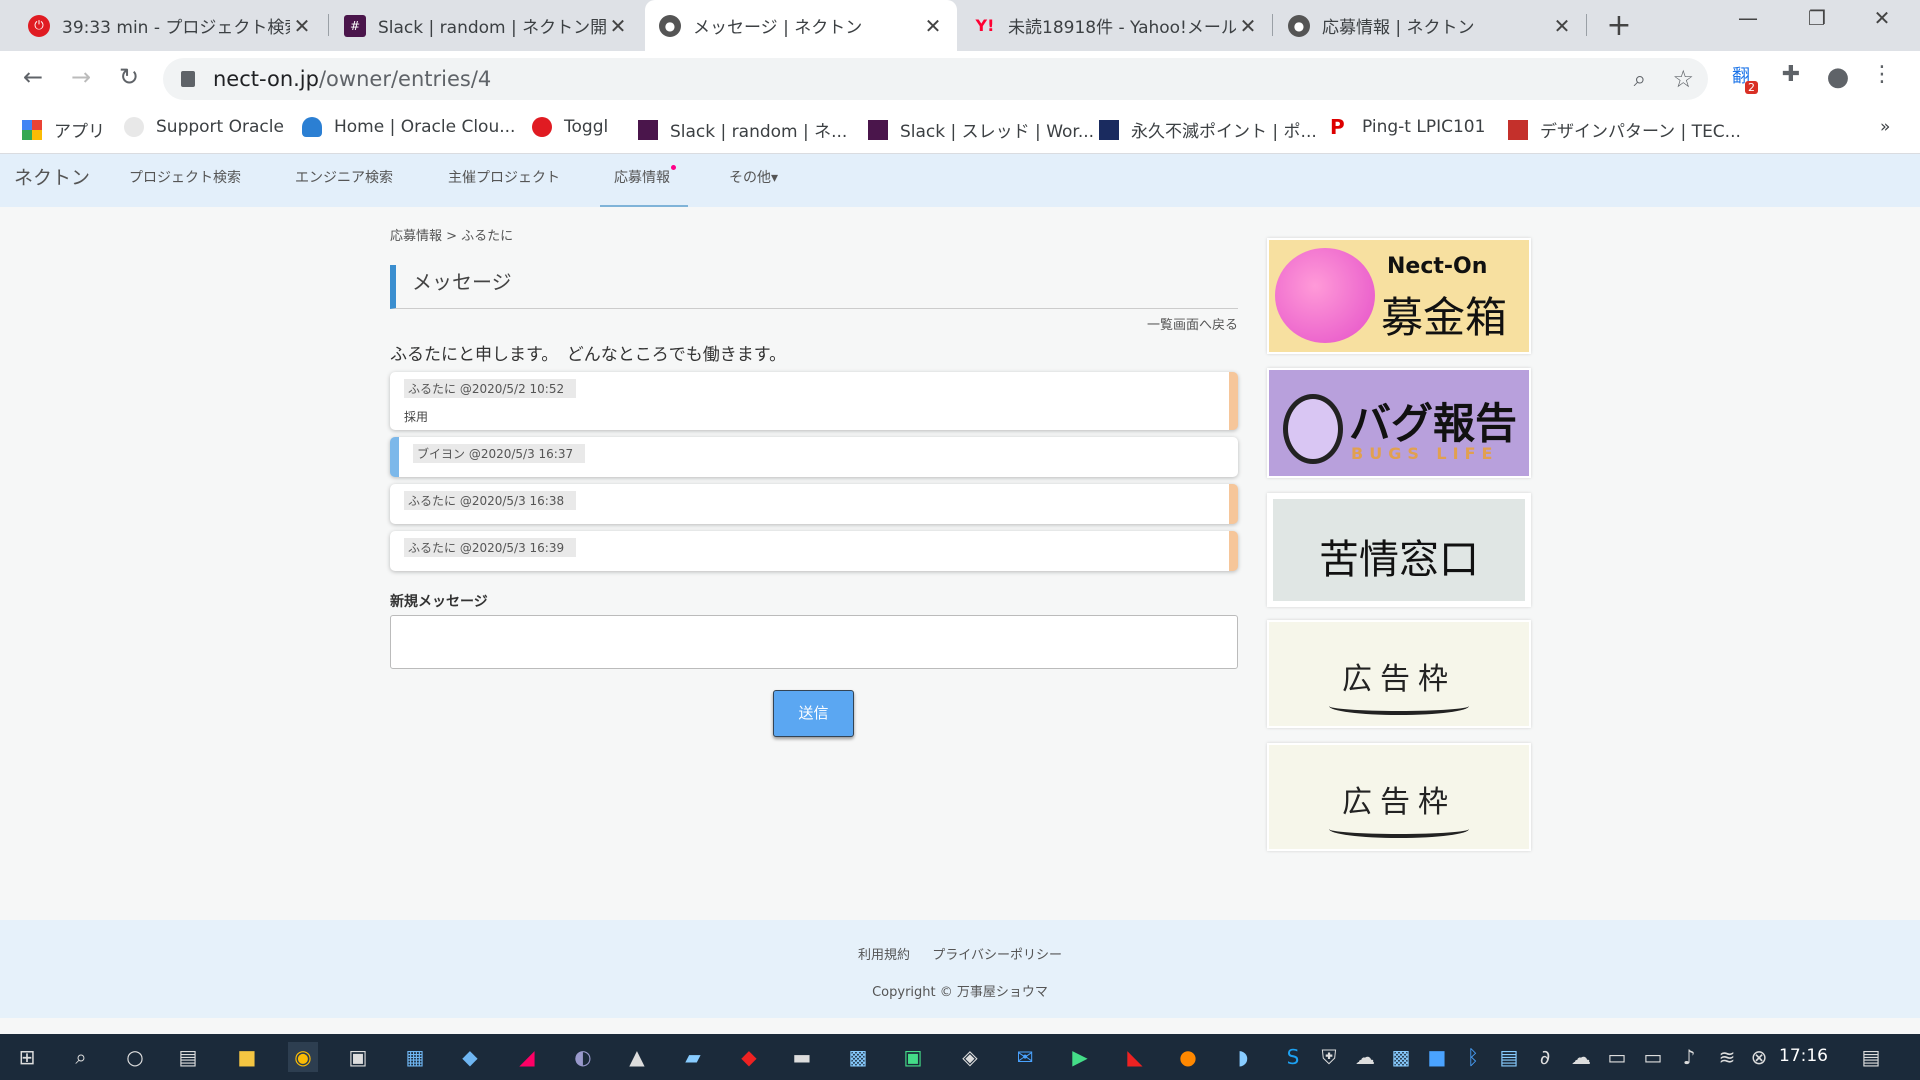  I want to click on file-explorer-icon: ■, so click(247, 1057).